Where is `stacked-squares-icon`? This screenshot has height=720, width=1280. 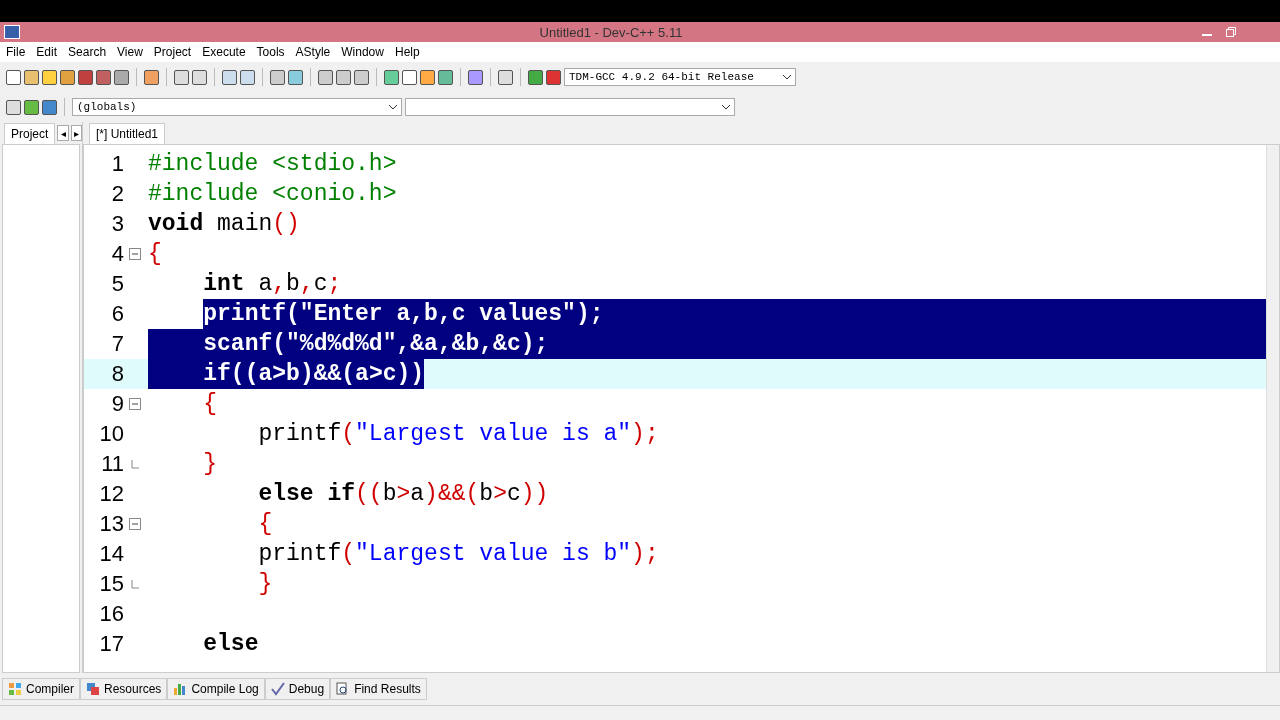 stacked-squares-icon is located at coordinates (93, 689).